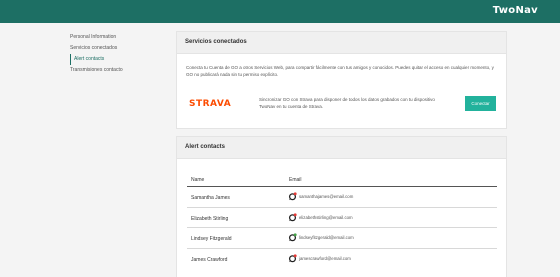 The width and height of the screenshot is (560, 277). I want to click on column-header-name: Name, so click(198, 180).